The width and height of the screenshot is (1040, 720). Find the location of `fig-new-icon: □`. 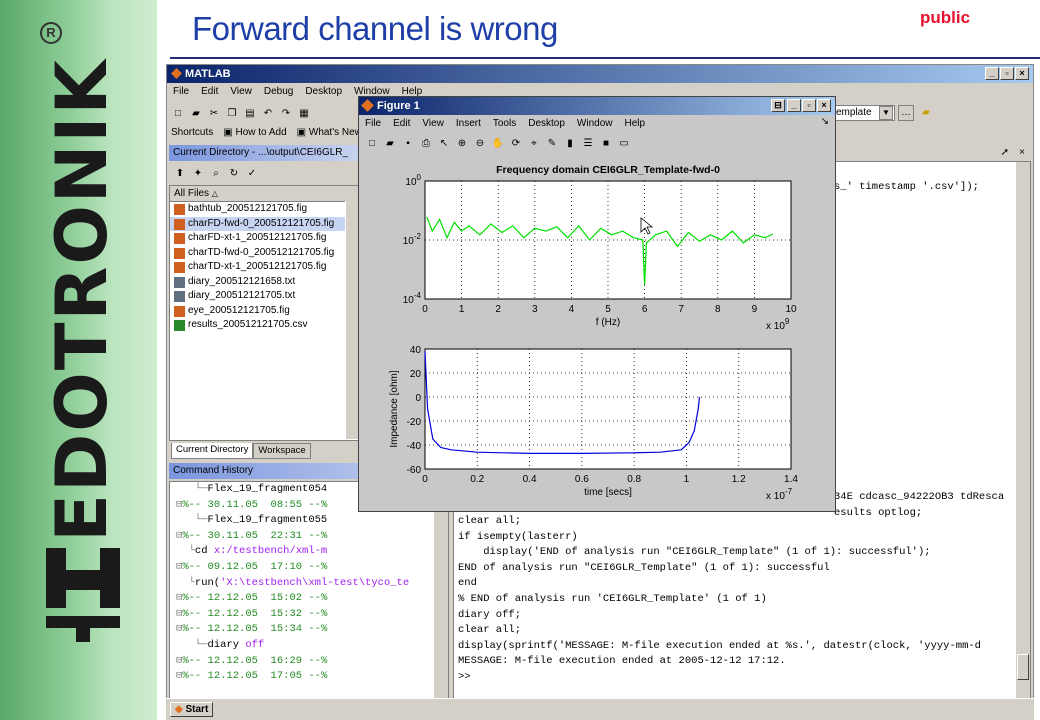

fig-new-icon: □ is located at coordinates (372, 144).